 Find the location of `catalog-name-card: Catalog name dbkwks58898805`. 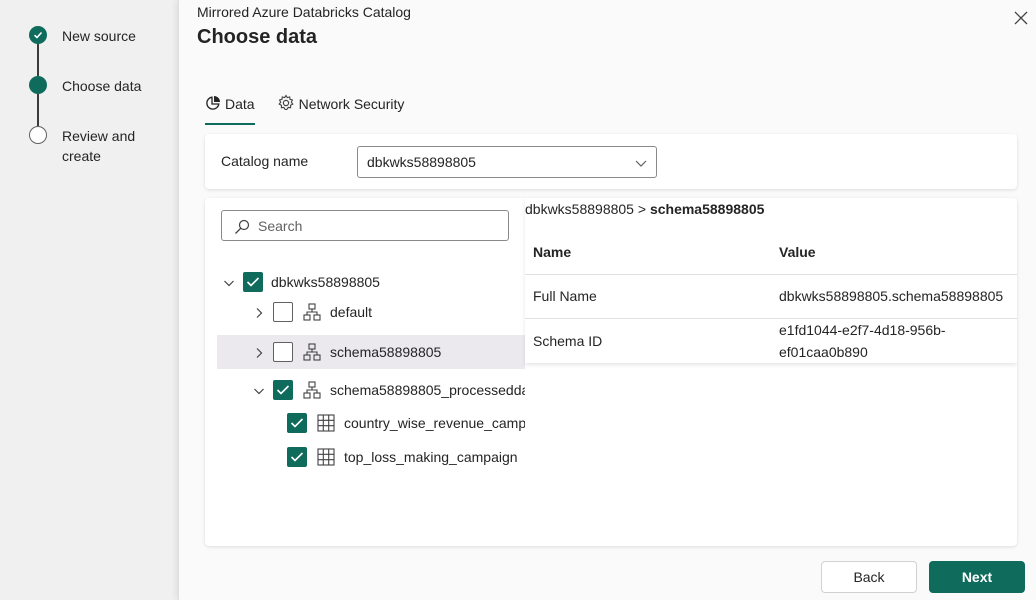

catalog-name-card: Catalog name dbkwks58898805 is located at coordinates (611, 161).